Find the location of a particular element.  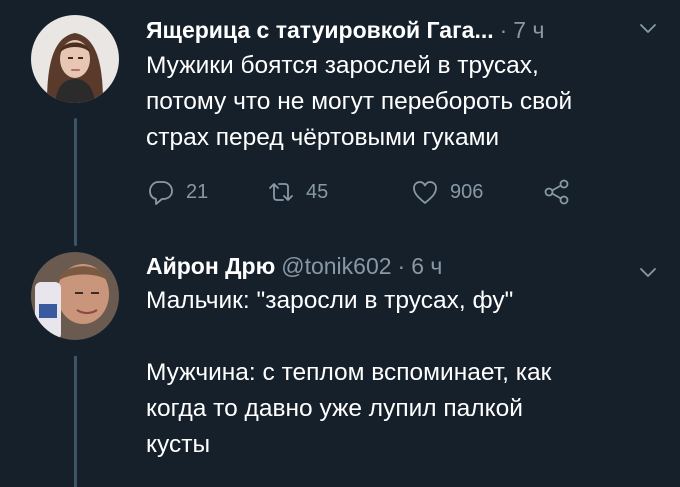

tweet-header: Ящерица с татуировкой Гага... · 7 ч is located at coordinates (402, 30).